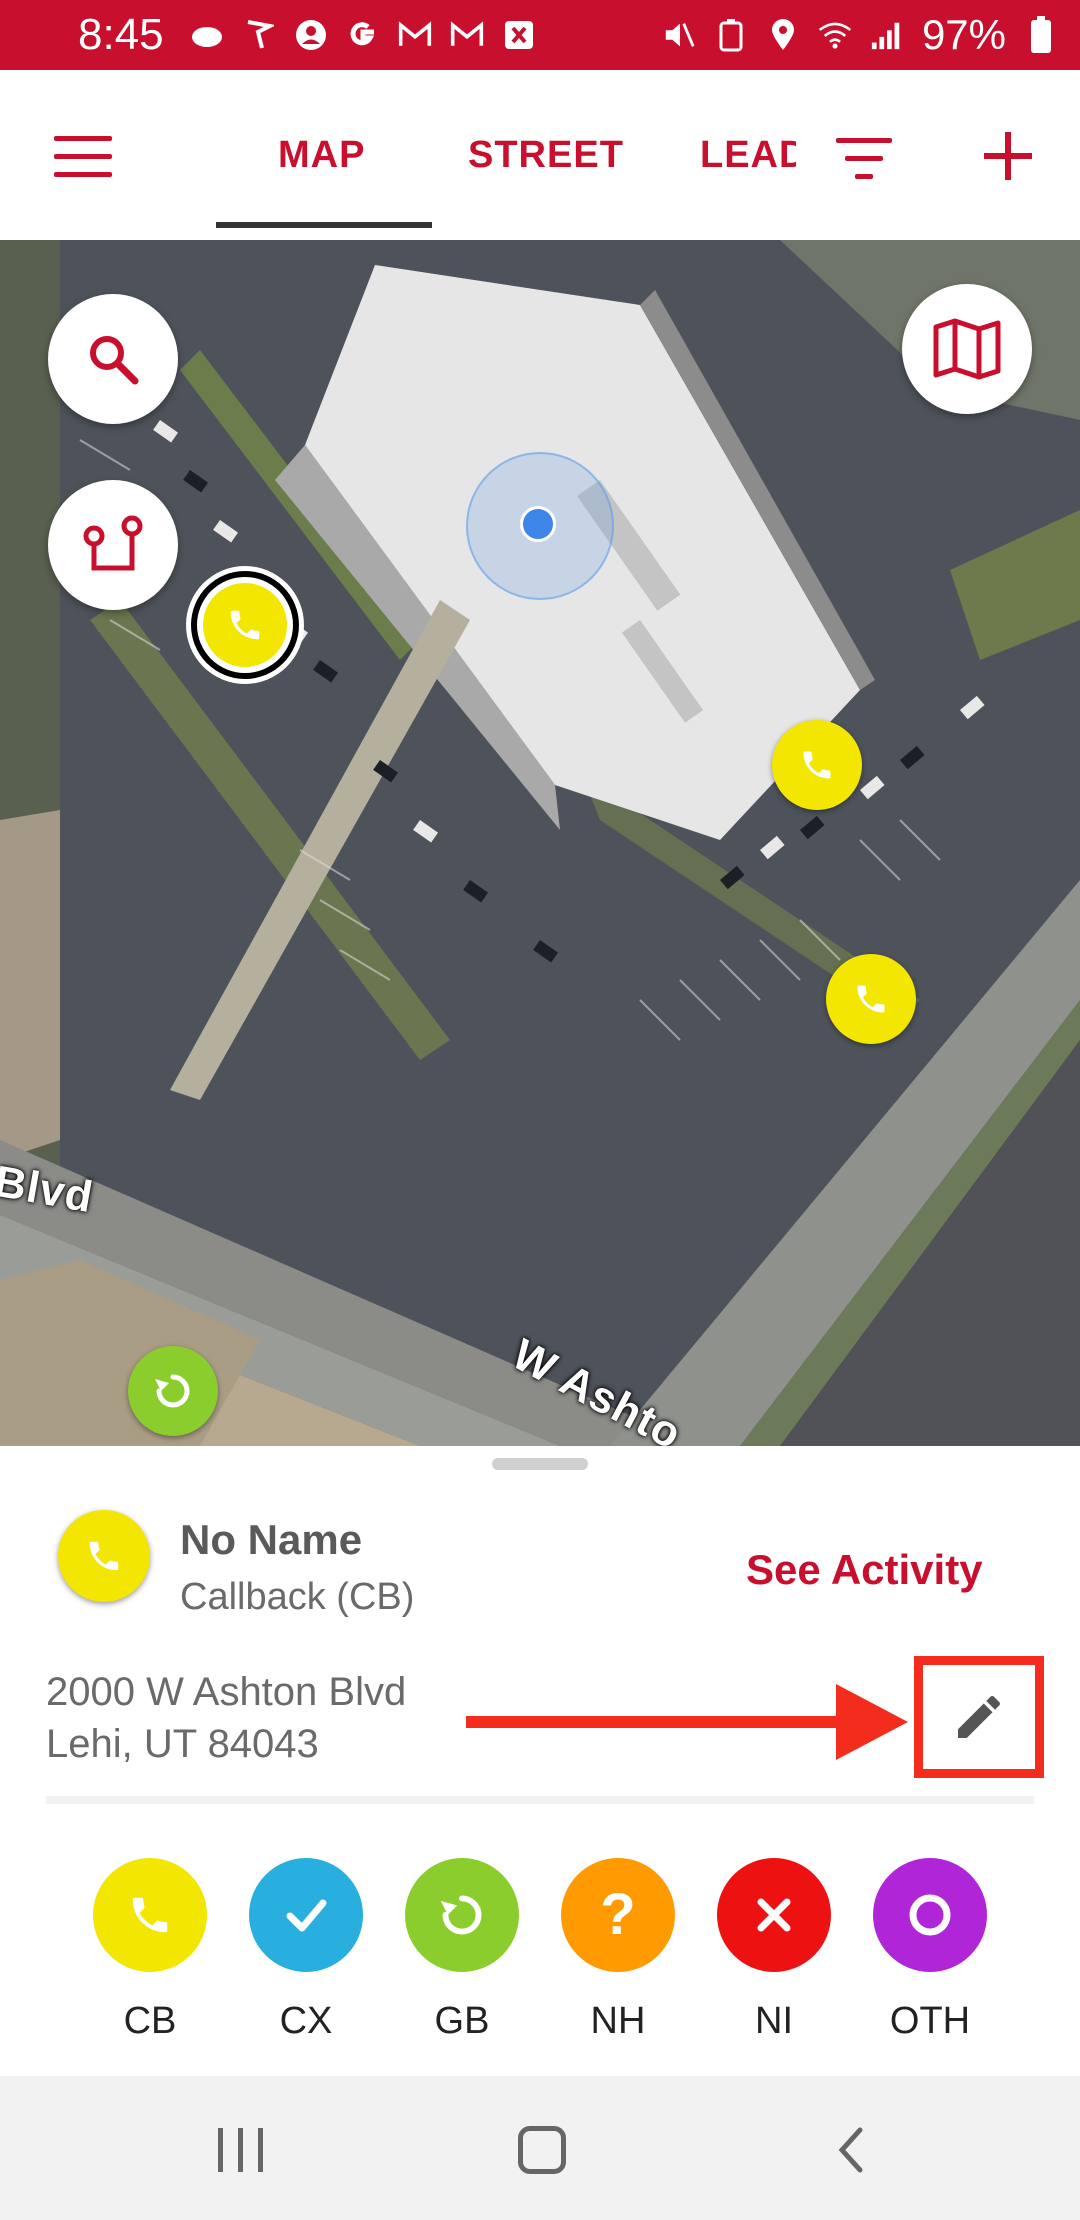 This screenshot has width=1080, height=2220. Describe the element at coordinates (462, 2021) in the screenshot. I see `status-gb-label: GB` at that location.